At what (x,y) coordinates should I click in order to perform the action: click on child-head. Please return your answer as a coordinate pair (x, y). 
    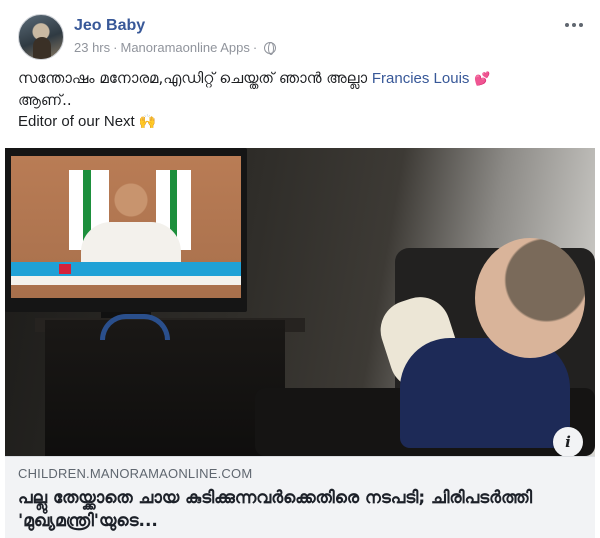
    Looking at the image, I should click on (530, 298).